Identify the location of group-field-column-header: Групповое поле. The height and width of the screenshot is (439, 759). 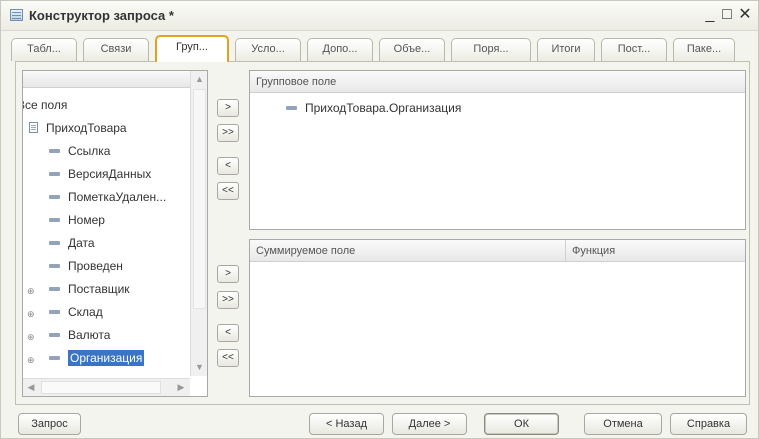
(497, 82).